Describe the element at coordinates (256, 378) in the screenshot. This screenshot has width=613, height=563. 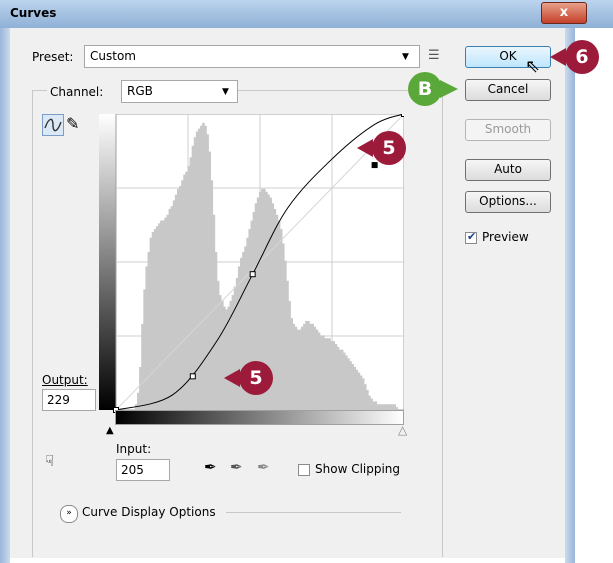
I see `callout-badge-5-lower: 5` at that location.